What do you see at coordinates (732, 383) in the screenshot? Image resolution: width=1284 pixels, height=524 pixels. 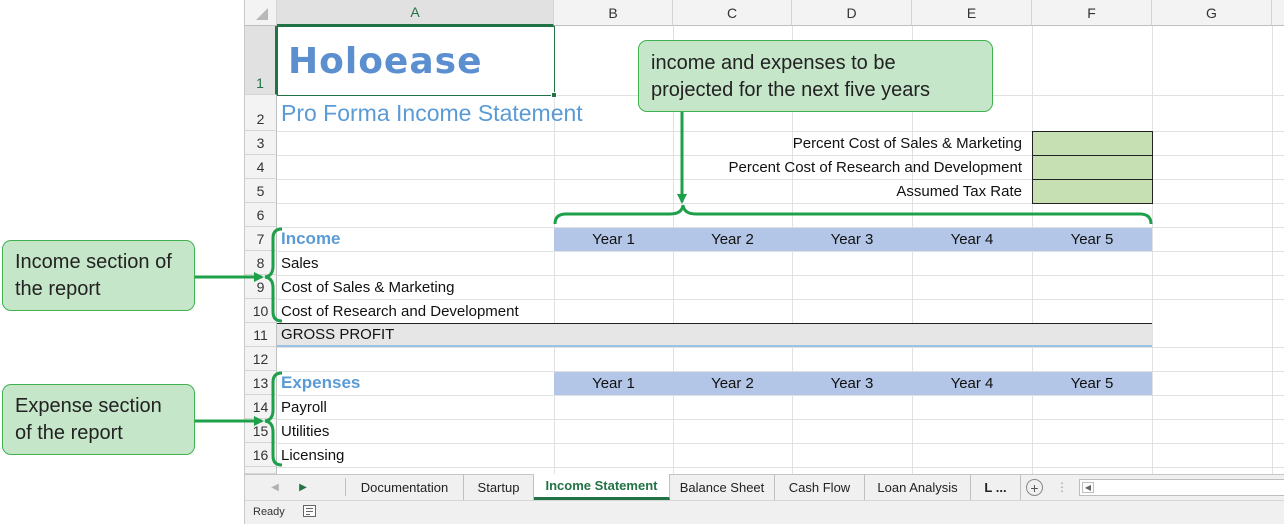 I see `expense-year-2: Year 2` at bounding box center [732, 383].